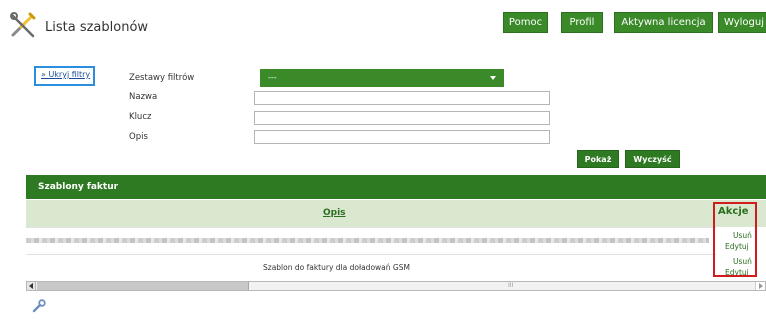 The height and width of the screenshot is (336, 766). I want to click on scroll-left-icon, so click(31, 286).